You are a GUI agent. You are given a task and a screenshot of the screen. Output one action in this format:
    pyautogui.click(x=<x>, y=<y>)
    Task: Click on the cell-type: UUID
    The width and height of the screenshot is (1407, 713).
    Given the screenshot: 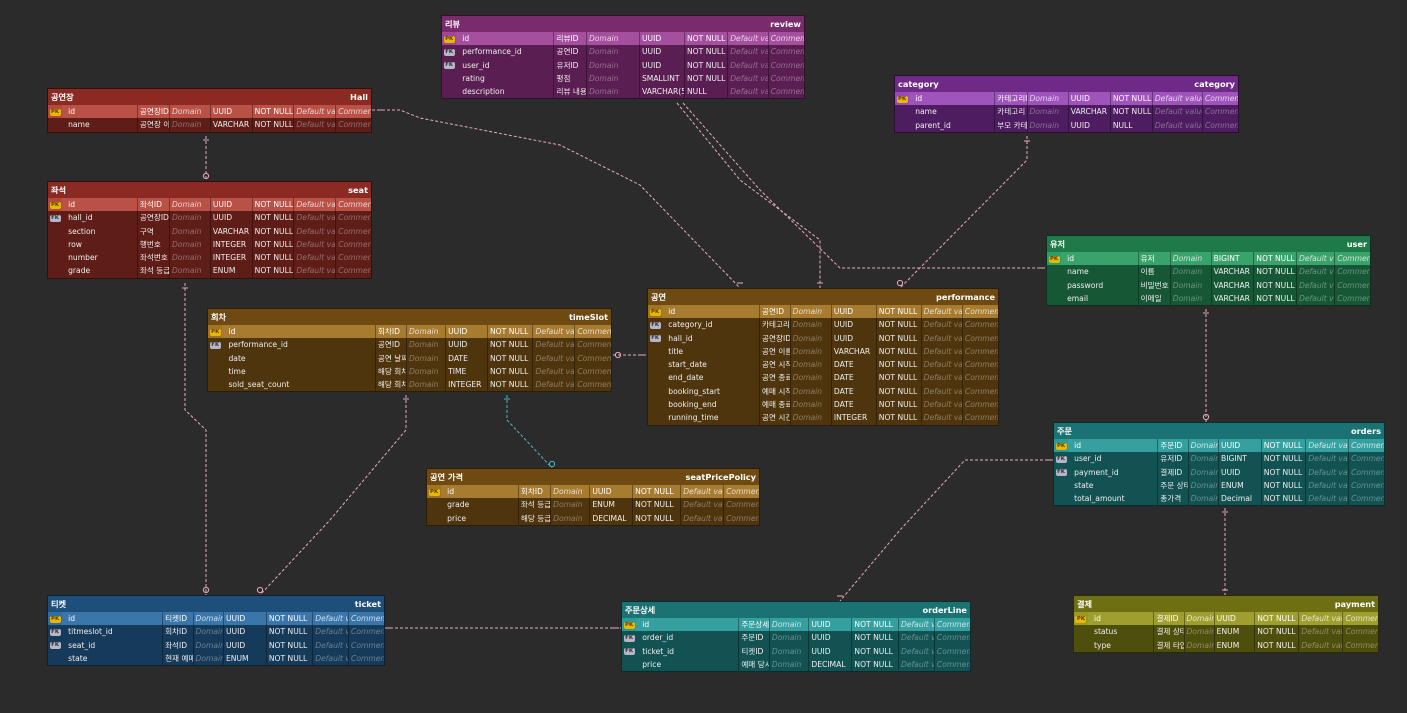 What is the action you would take?
    pyautogui.click(x=1239, y=472)
    